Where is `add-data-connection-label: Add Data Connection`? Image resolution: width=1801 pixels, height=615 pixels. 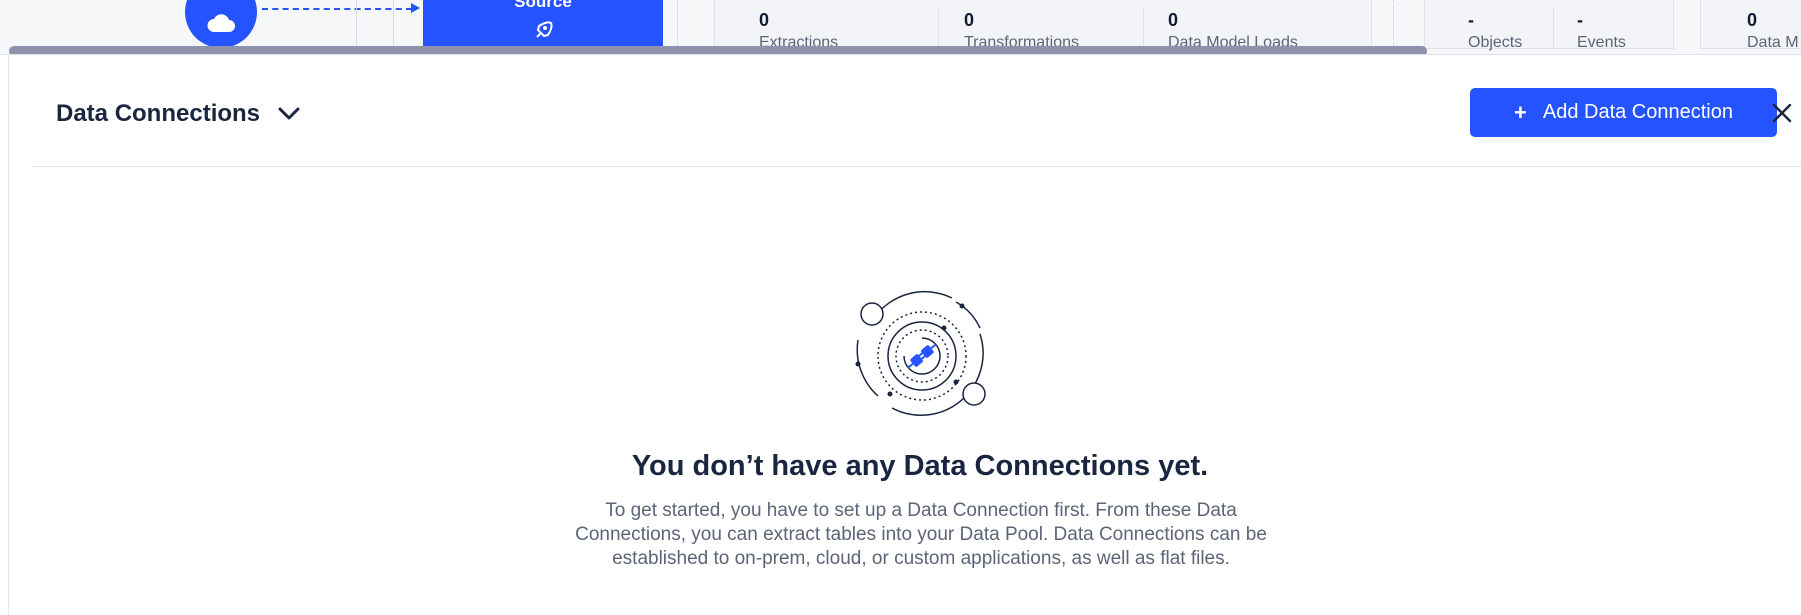 add-data-connection-label: Add Data Connection is located at coordinates (1637, 112).